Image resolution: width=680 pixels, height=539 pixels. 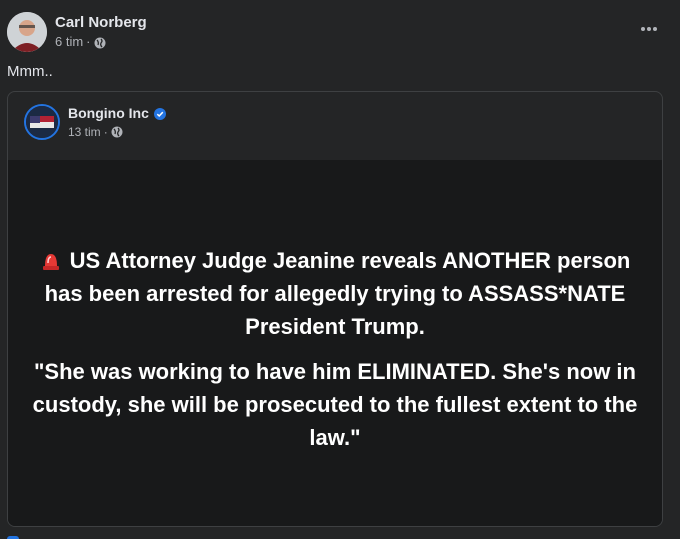 I want to click on author-name: Carl Norberg, so click(x=101, y=22).